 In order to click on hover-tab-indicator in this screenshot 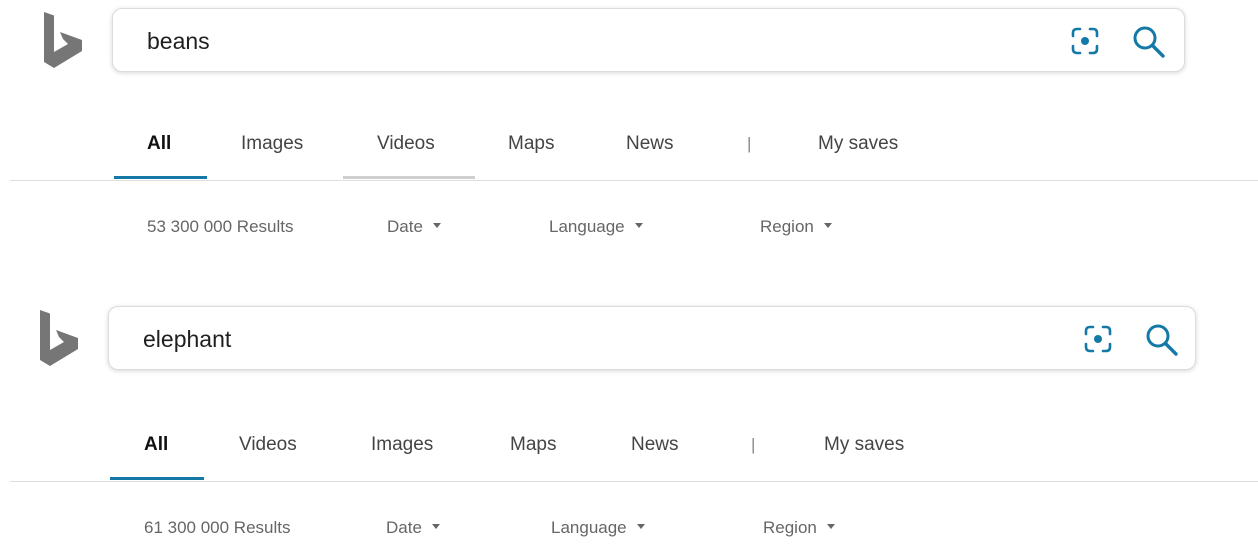, I will do `click(409, 177)`.